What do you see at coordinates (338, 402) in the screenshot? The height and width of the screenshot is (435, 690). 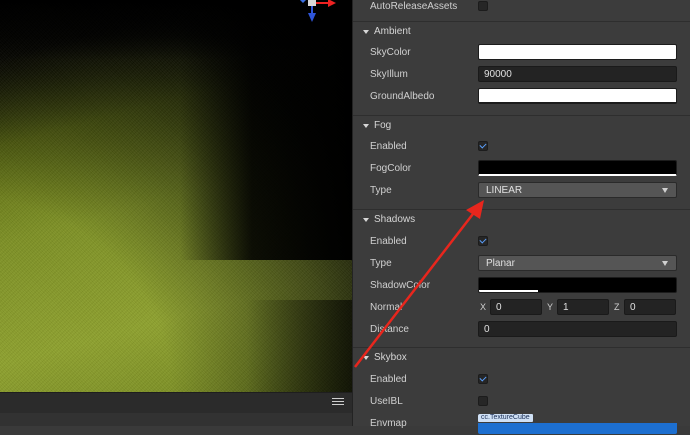 I see `hamburger-menu-icon` at bounding box center [338, 402].